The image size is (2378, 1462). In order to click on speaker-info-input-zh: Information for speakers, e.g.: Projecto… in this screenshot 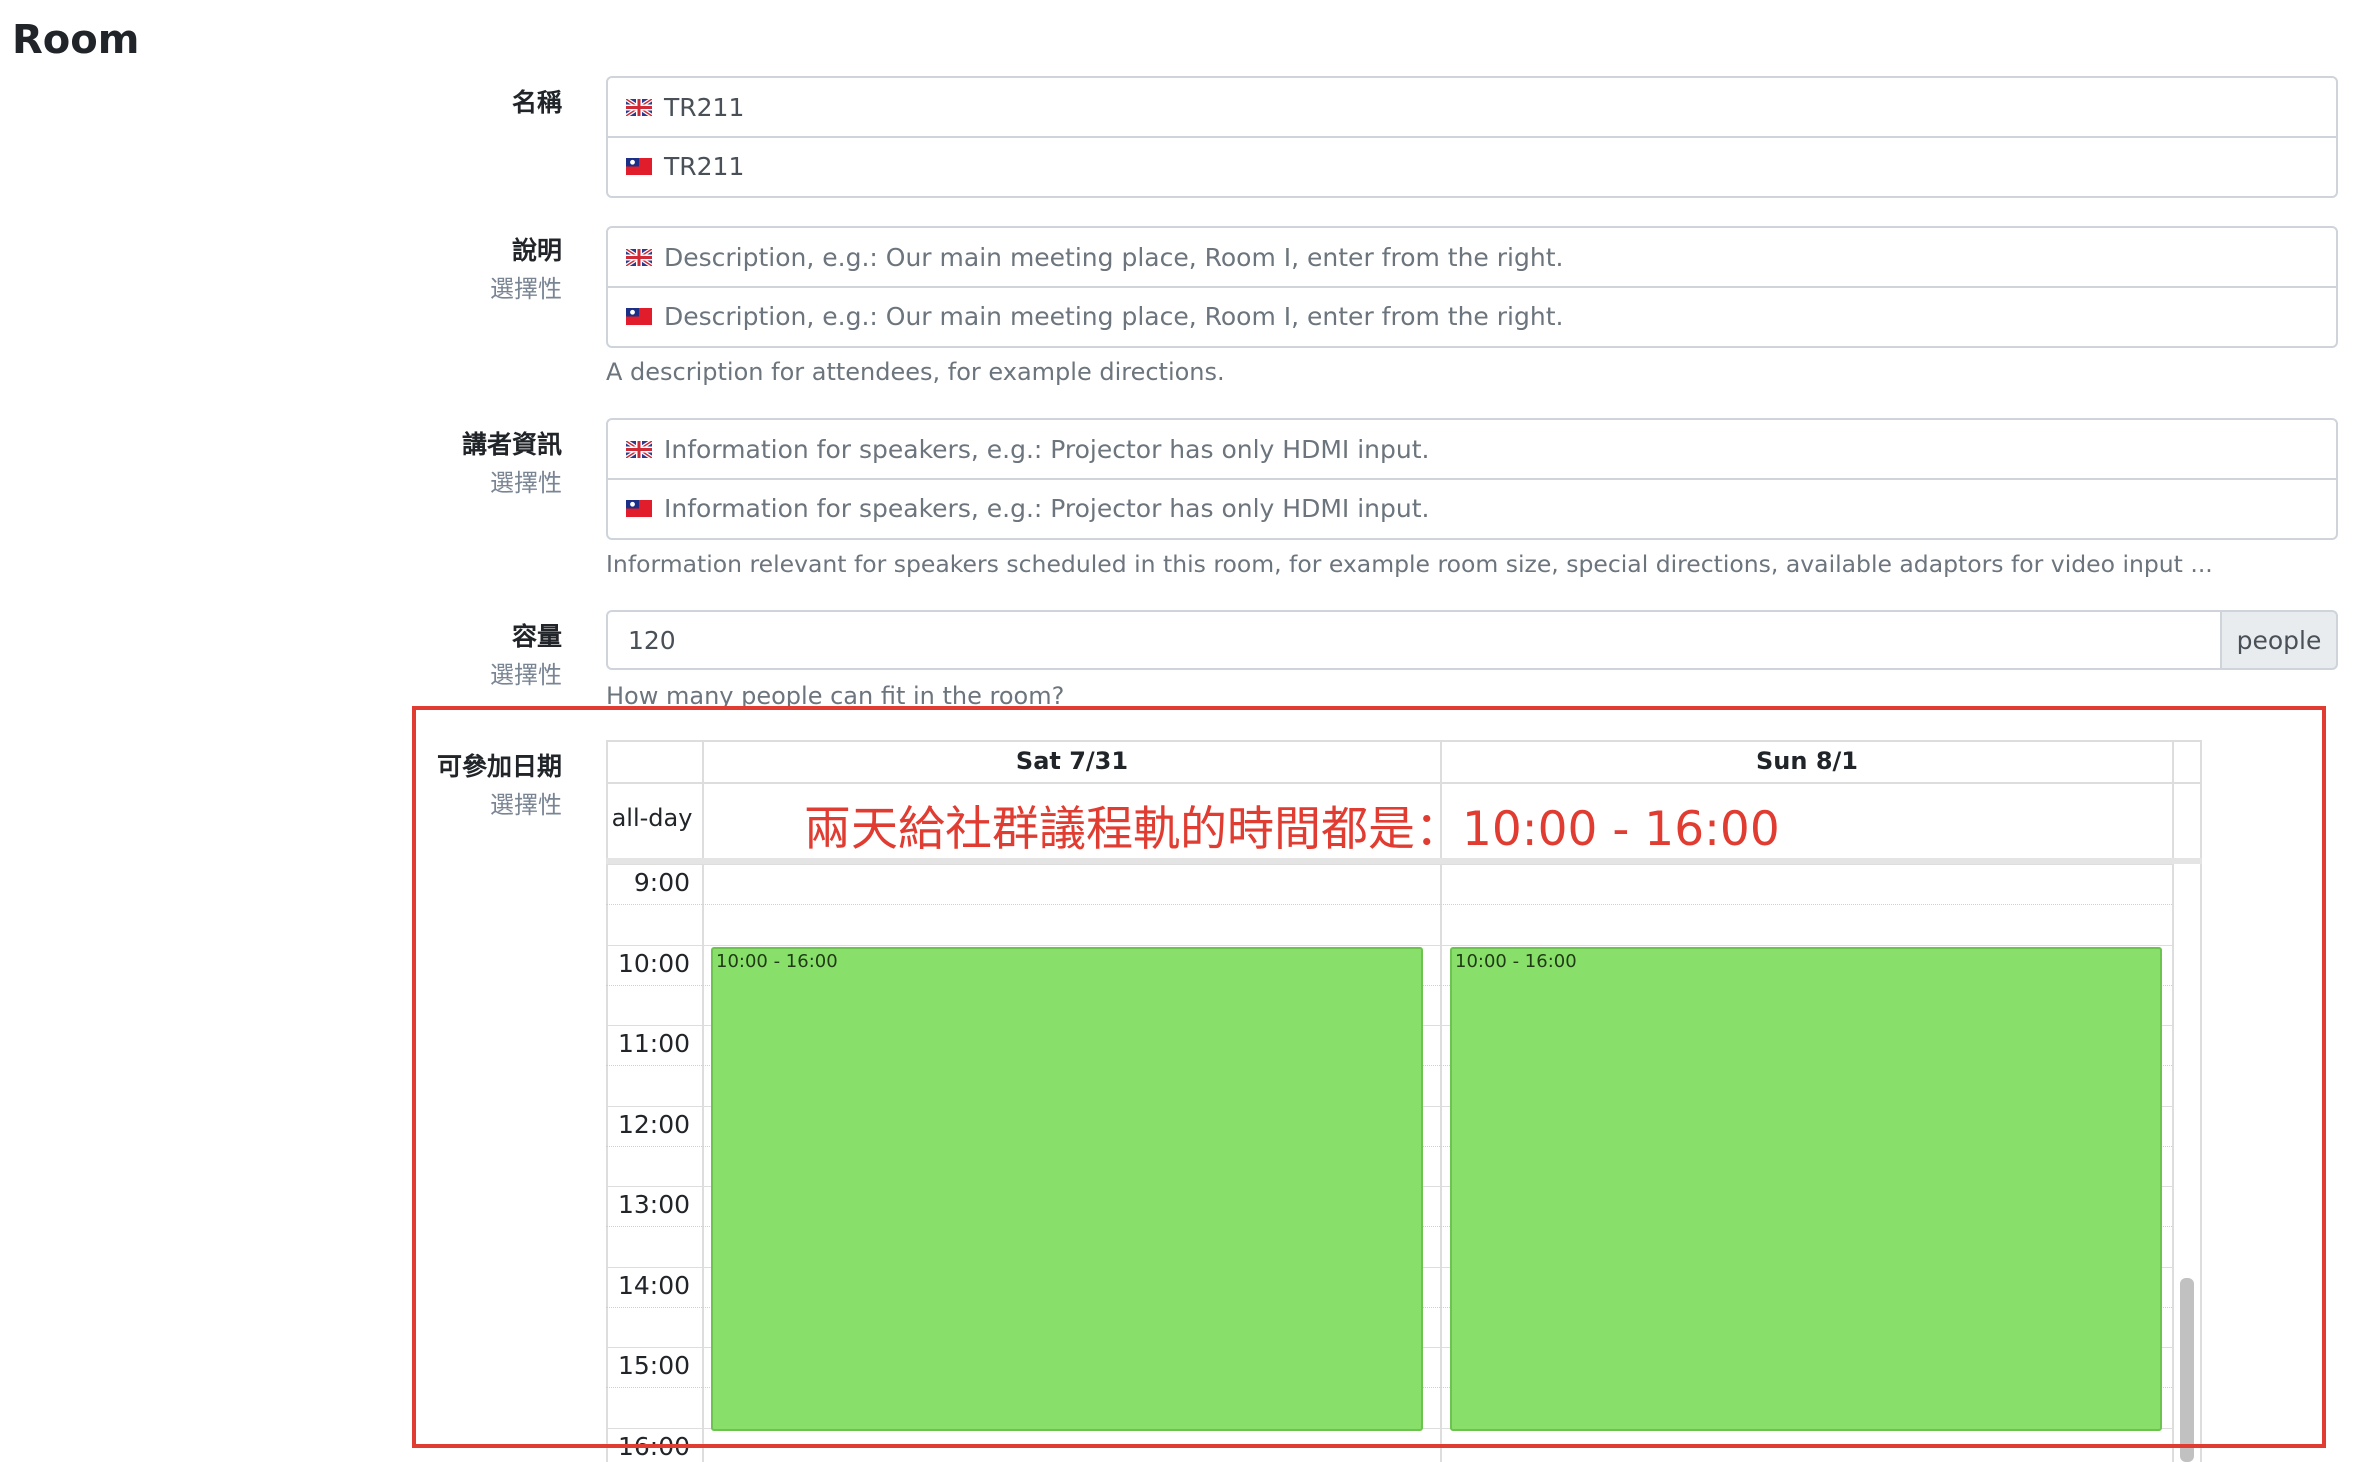, I will do `click(1472, 507)`.